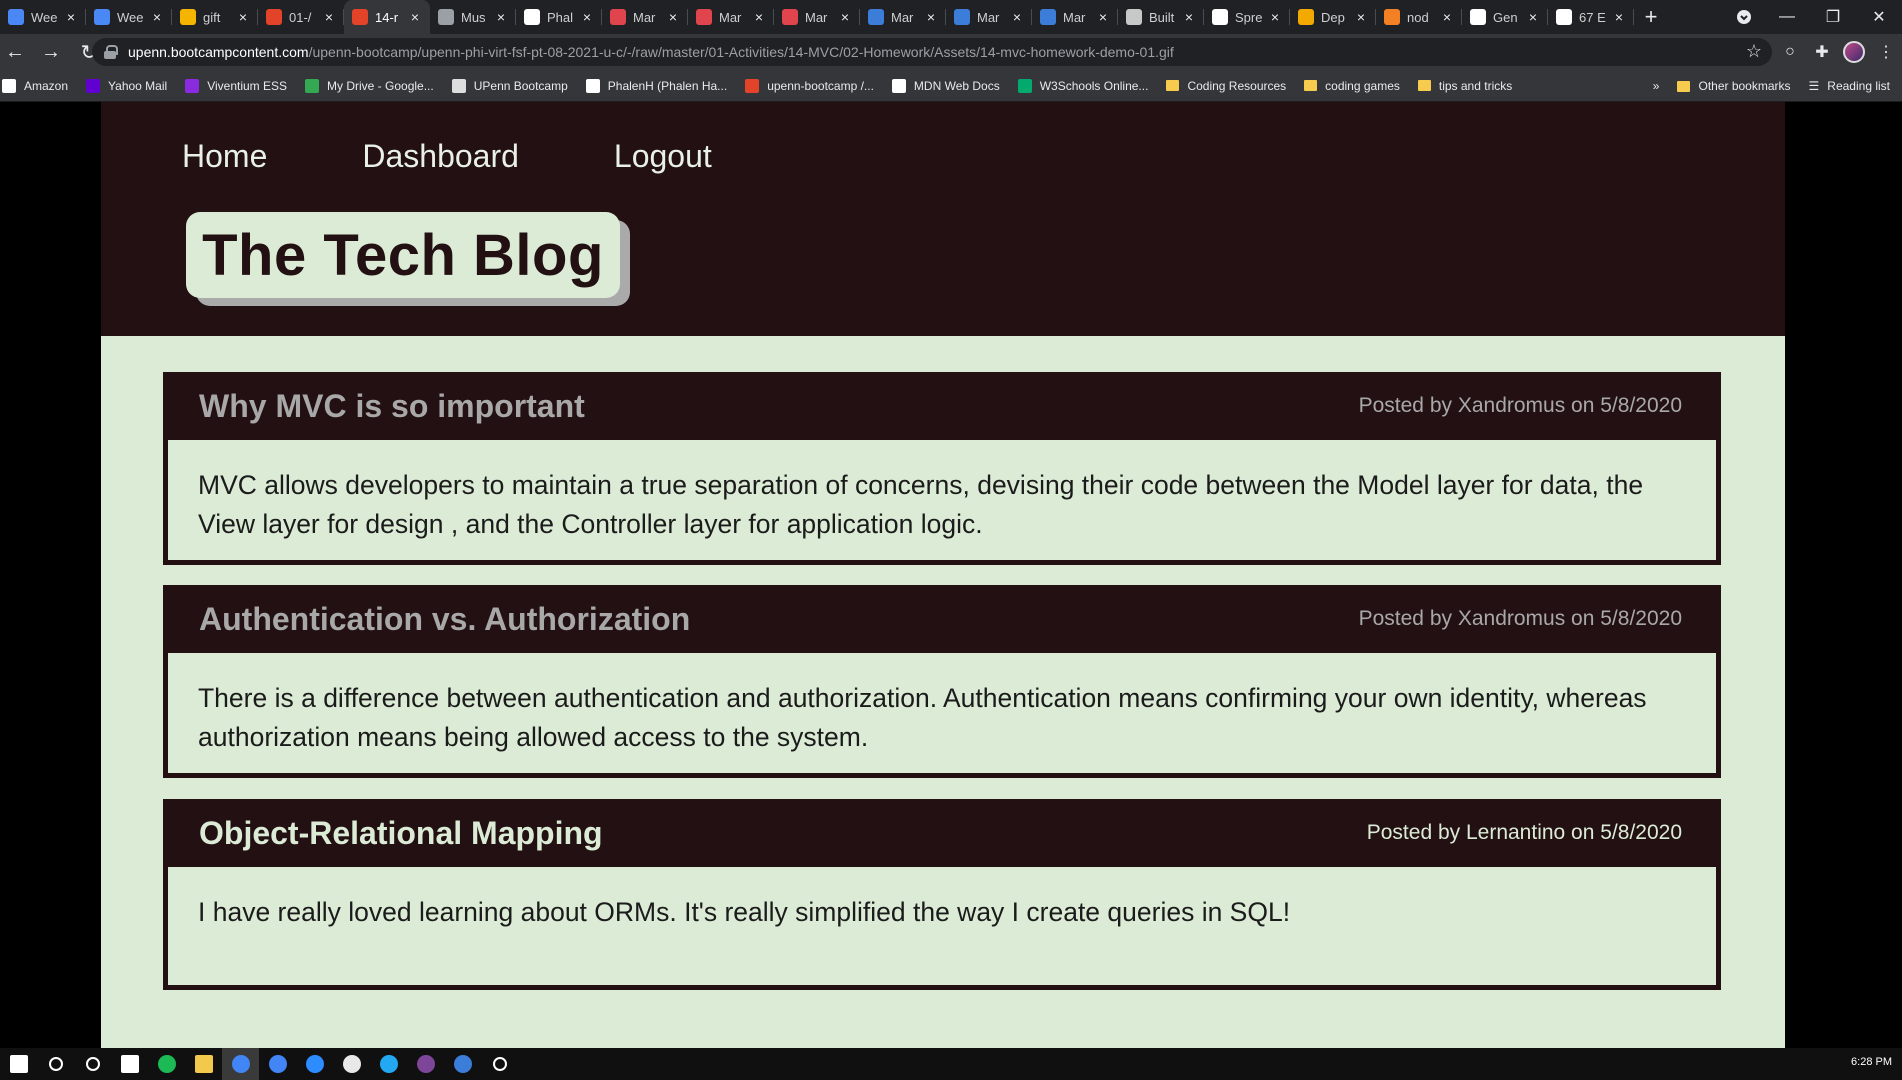 The height and width of the screenshot is (1080, 1902). I want to click on file-explorer-icon, so click(203, 1064).